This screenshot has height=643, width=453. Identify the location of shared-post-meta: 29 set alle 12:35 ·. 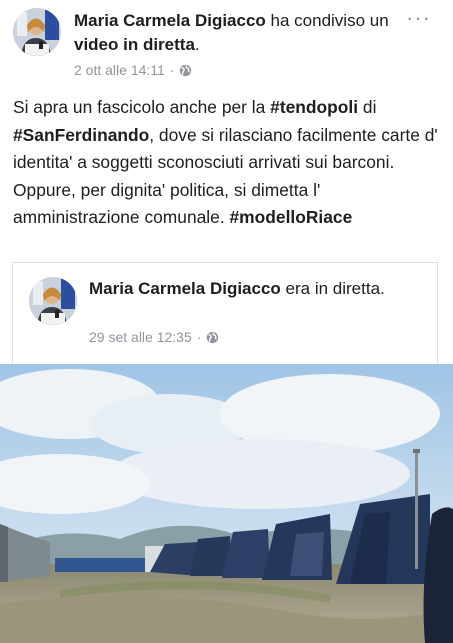
(154, 337).